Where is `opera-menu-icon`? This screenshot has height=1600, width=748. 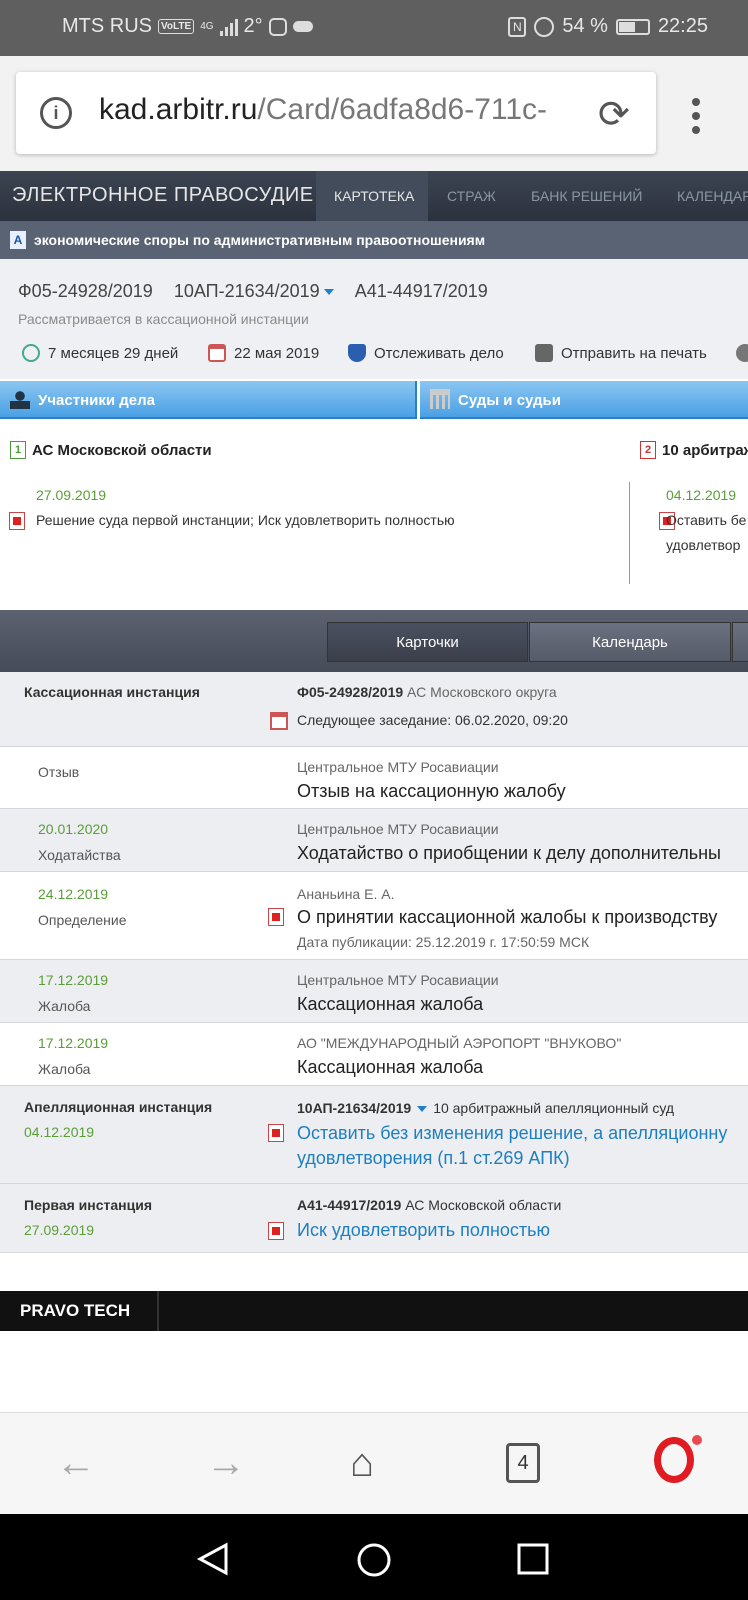
opera-menu-icon is located at coordinates (674, 1460).